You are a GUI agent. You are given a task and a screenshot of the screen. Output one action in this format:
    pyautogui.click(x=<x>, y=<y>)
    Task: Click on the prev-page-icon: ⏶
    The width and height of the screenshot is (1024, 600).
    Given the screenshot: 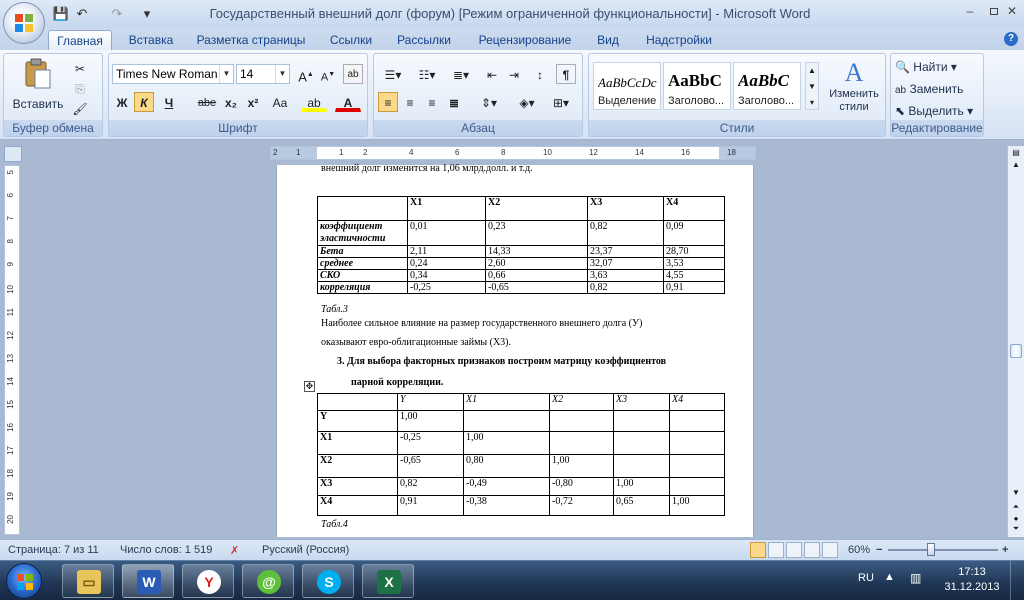 What is the action you would take?
    pyautogui.click(x=1016, y=508)
    